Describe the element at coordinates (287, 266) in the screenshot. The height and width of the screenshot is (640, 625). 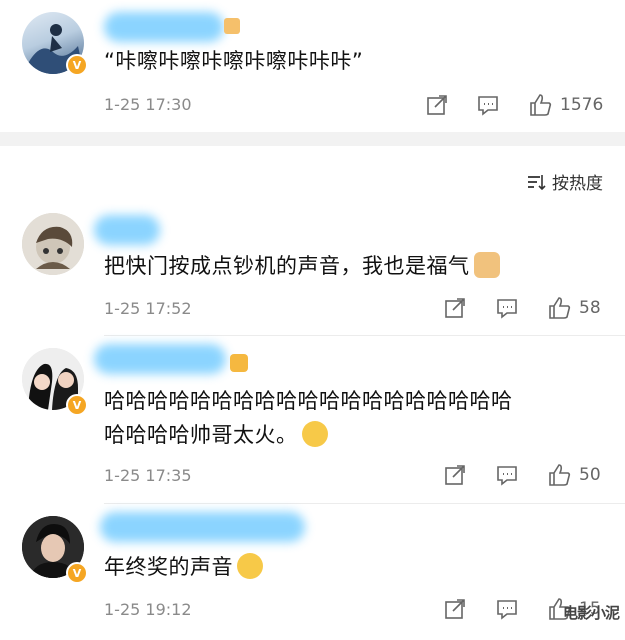
I see `comment-text-content: 把快门按成点钞机的声音，我也是福气` at that location.